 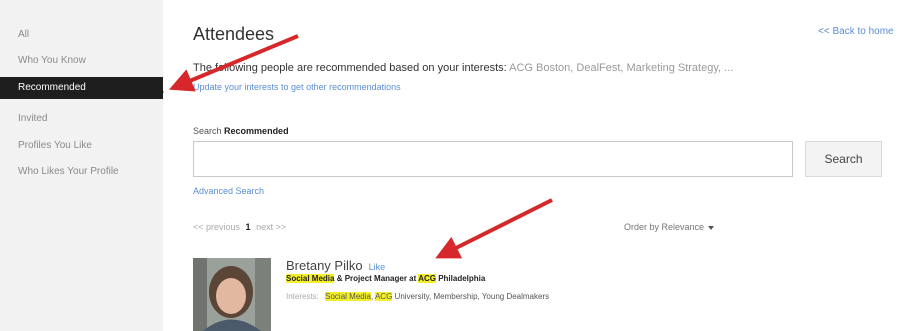 What do you see at coordinates (32, 118) in the screenshot?
I see `sidebar-item-invited: Invited` at bounding box center [32, 118].